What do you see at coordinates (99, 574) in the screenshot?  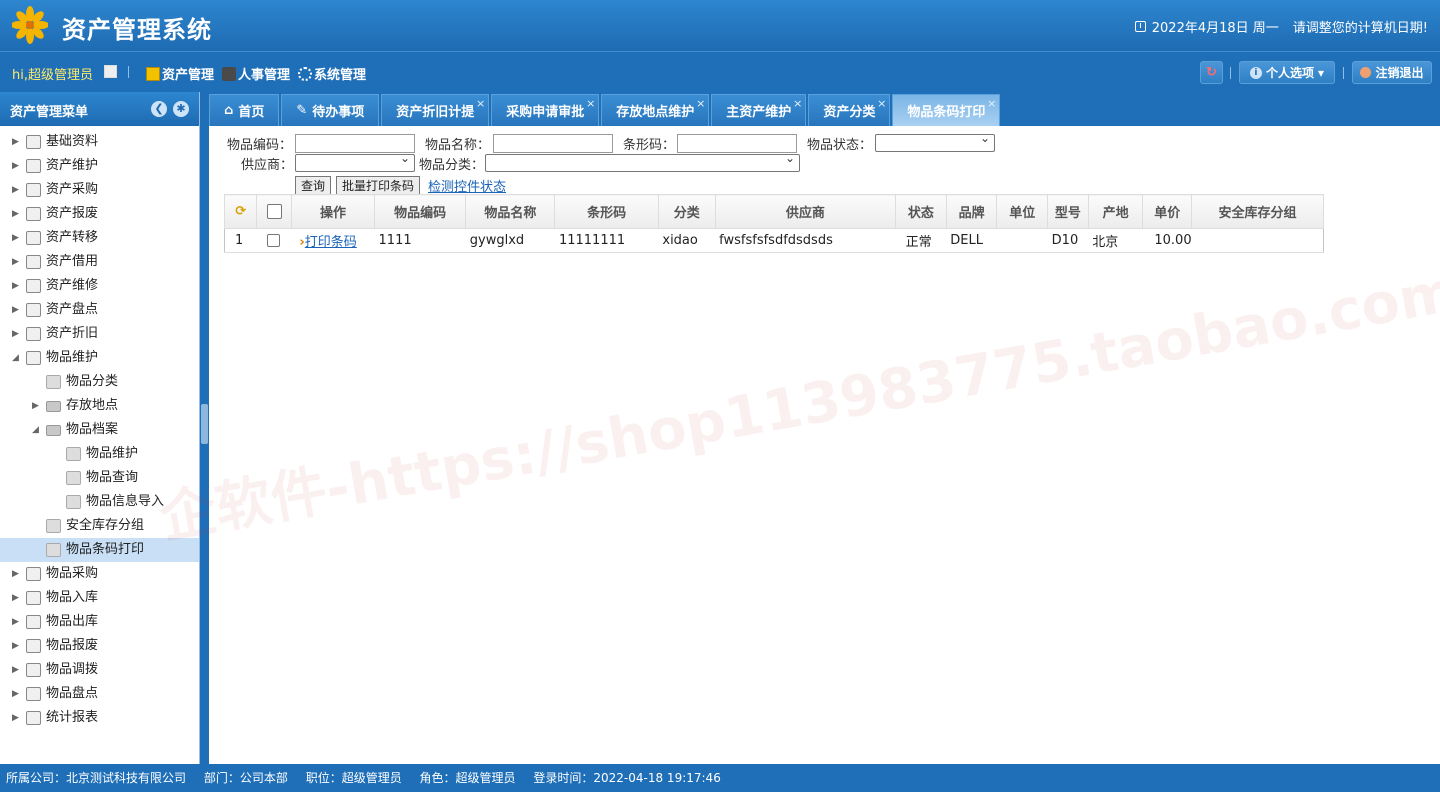 I see `sidebar-item: ▶ 物品采购` at bounding box center [99, 574].